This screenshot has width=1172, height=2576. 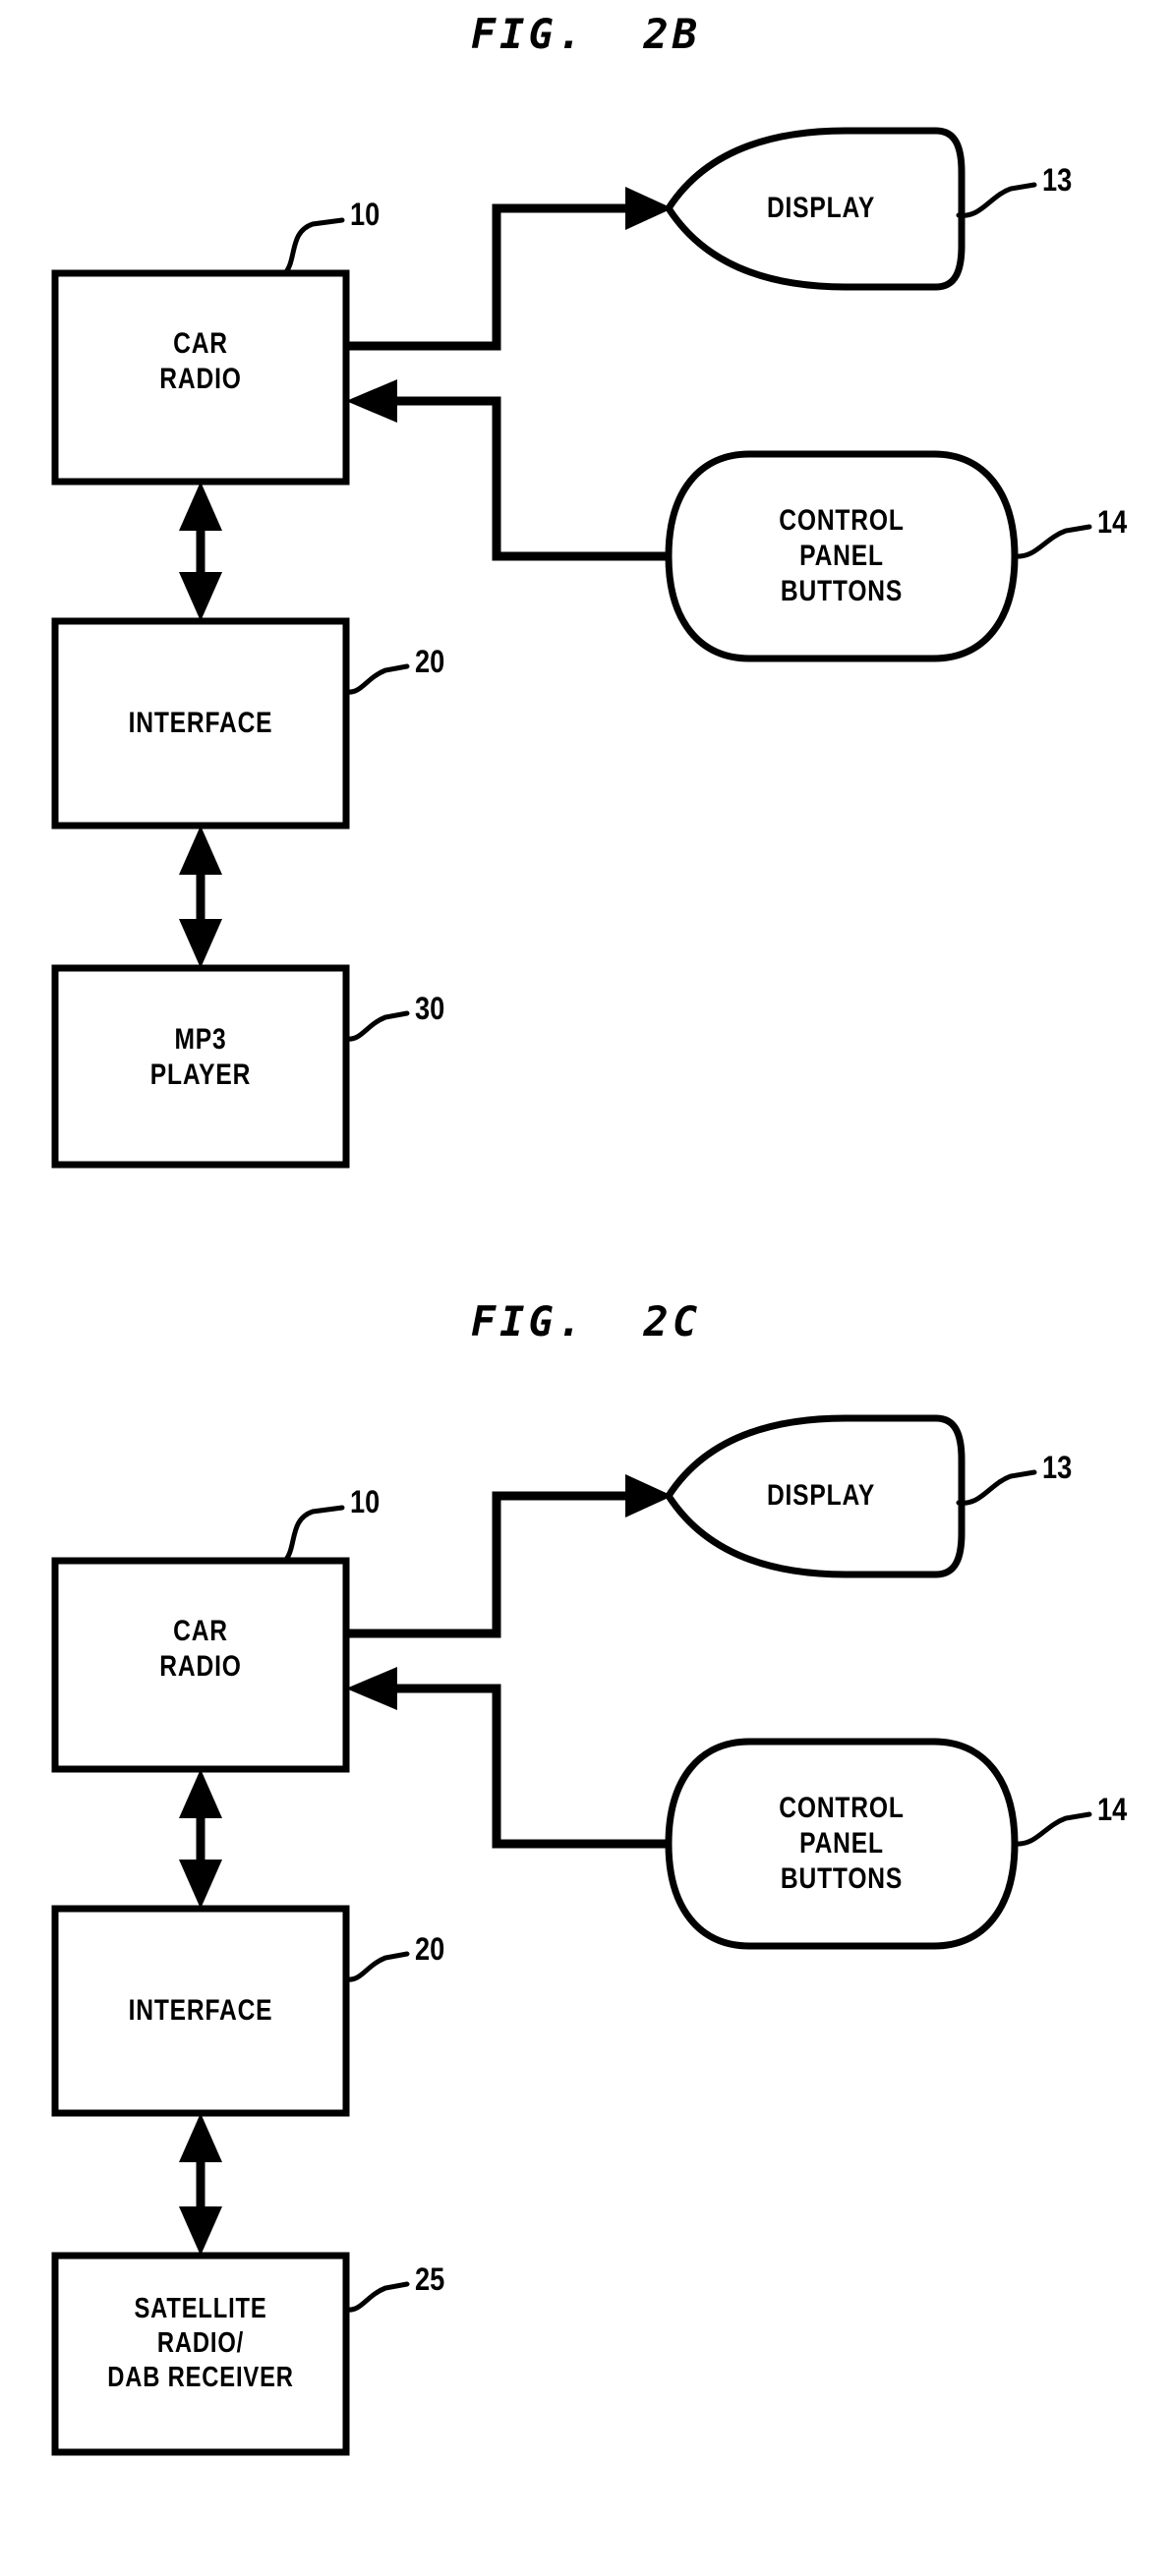 I want to click on mp3-player-label: MP3 PLAYER, so click(x=200, y=1057).